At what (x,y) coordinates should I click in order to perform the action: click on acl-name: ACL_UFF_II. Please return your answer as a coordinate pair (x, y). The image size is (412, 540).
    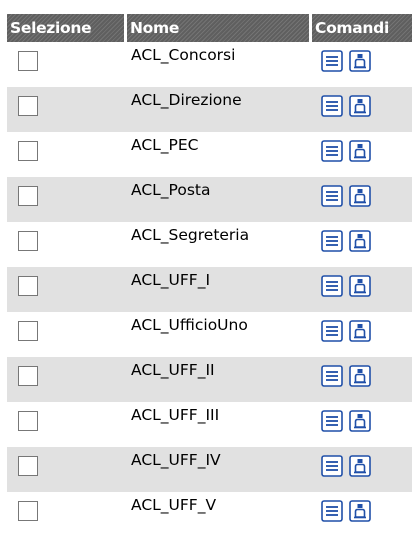
    Looking at the image, I should click on (219, 379).